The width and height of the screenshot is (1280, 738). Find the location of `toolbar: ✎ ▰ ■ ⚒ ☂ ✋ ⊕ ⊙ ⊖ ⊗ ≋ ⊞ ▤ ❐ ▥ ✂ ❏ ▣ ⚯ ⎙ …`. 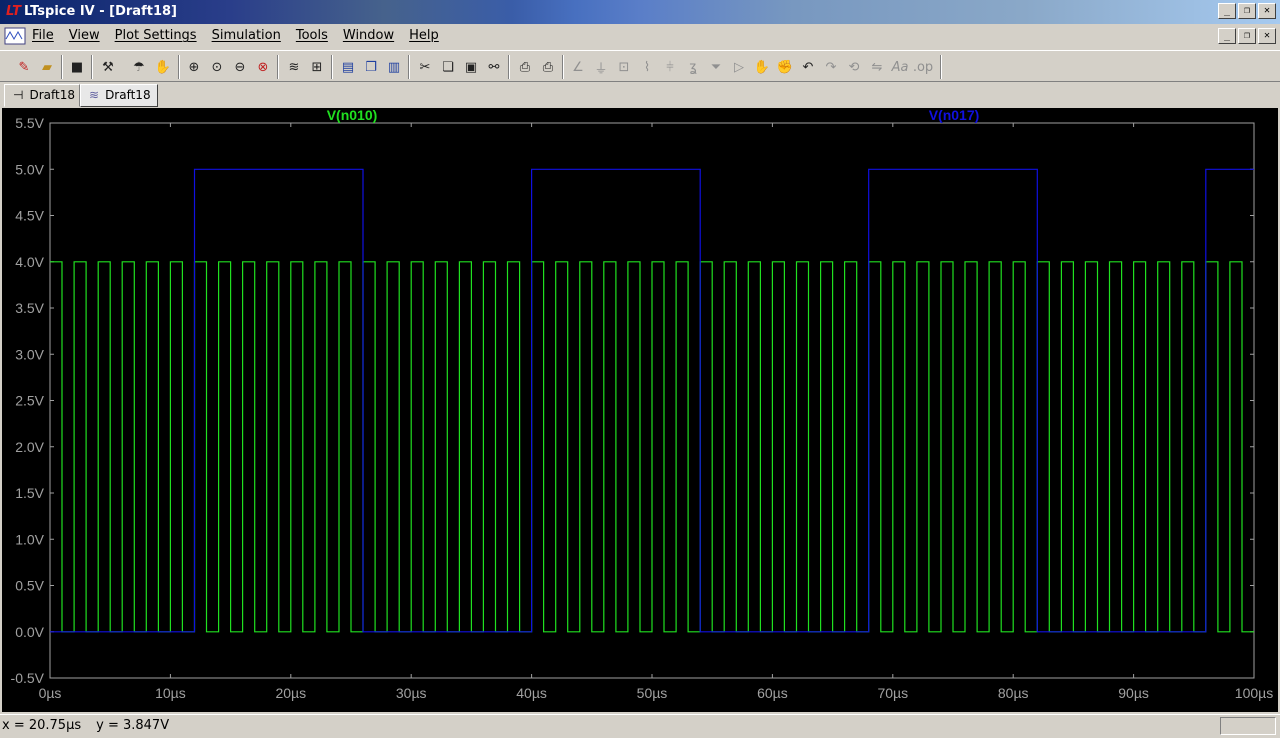

toolbar: ✎ ▰ ■ ⚒ ☂ ✋ ⊕ ⊙ ⊖ ⊗ ≋ ⊞ ▤ ❐ ▥ ✂ ❏ ▣ ⚯ ⎙ … is located at coordinates (640, 66).